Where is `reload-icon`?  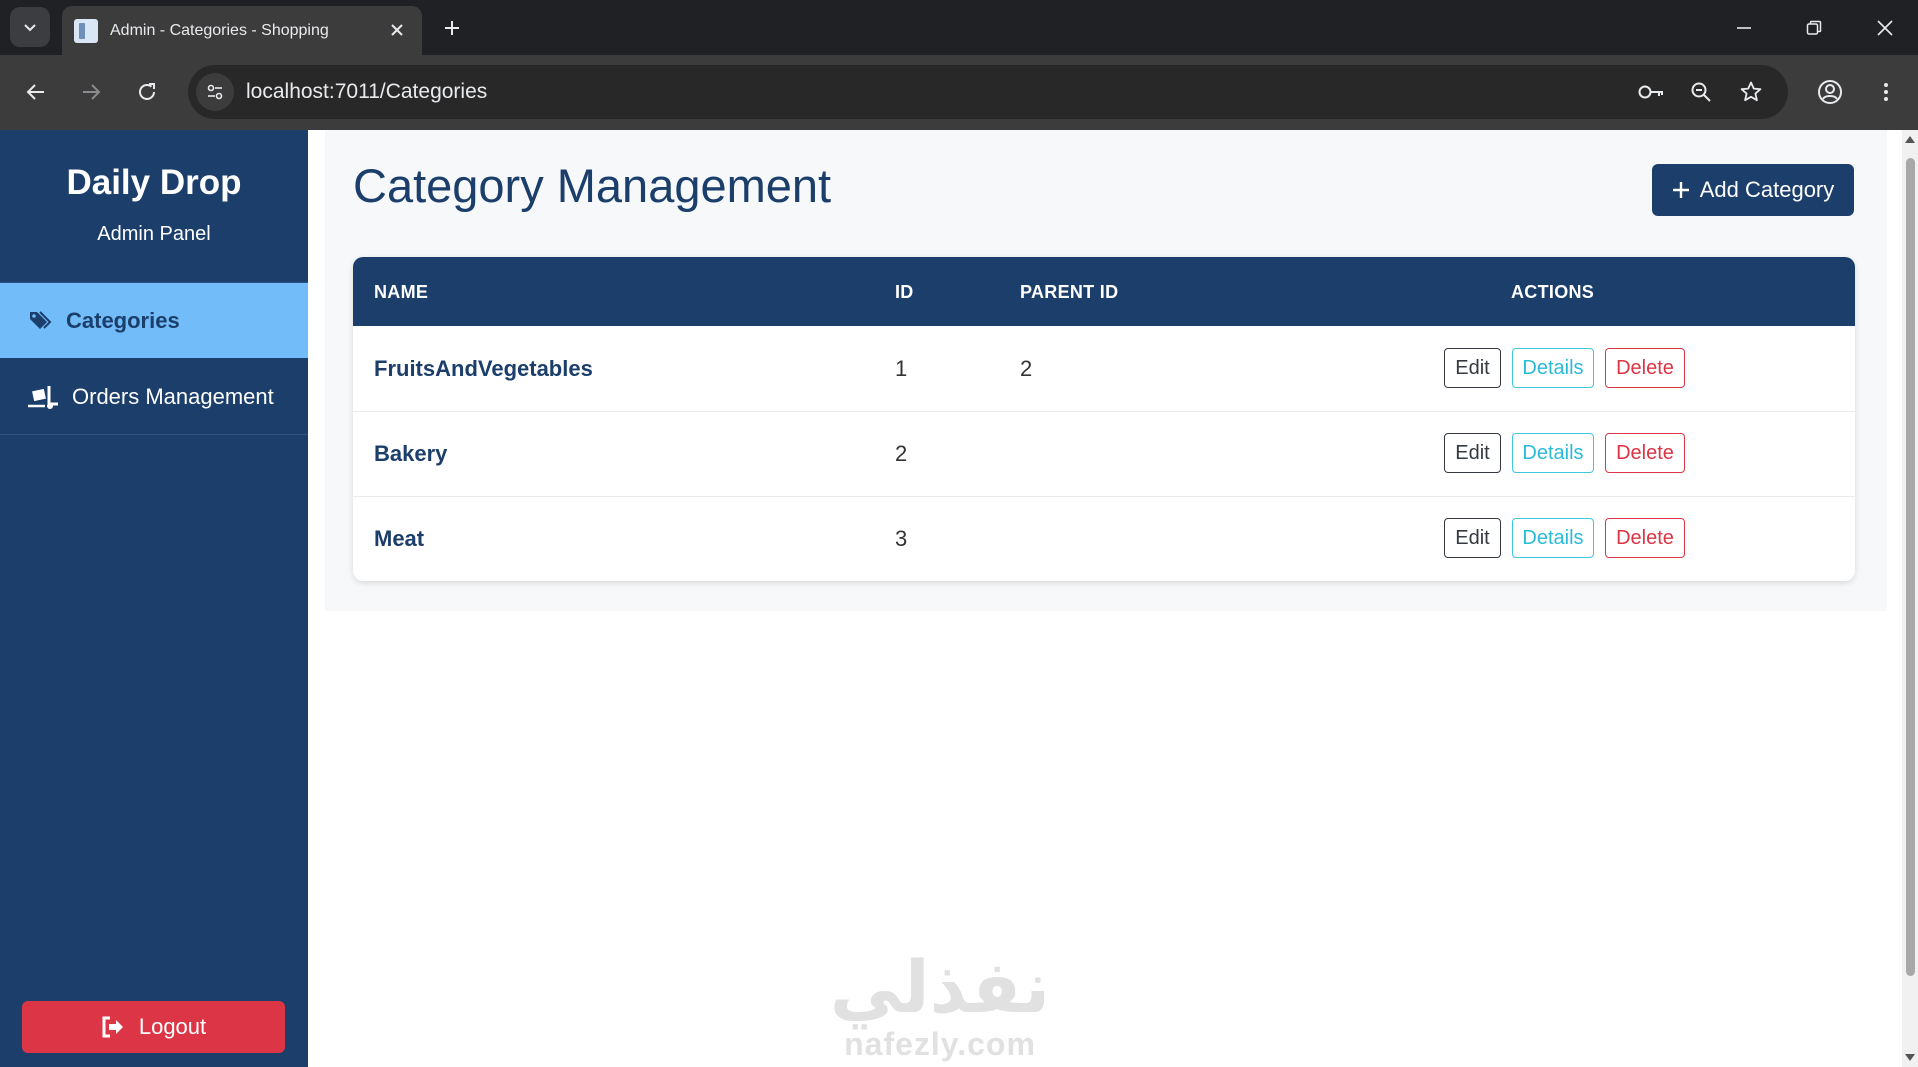
reload-icon is located at coordinates (147, 91).